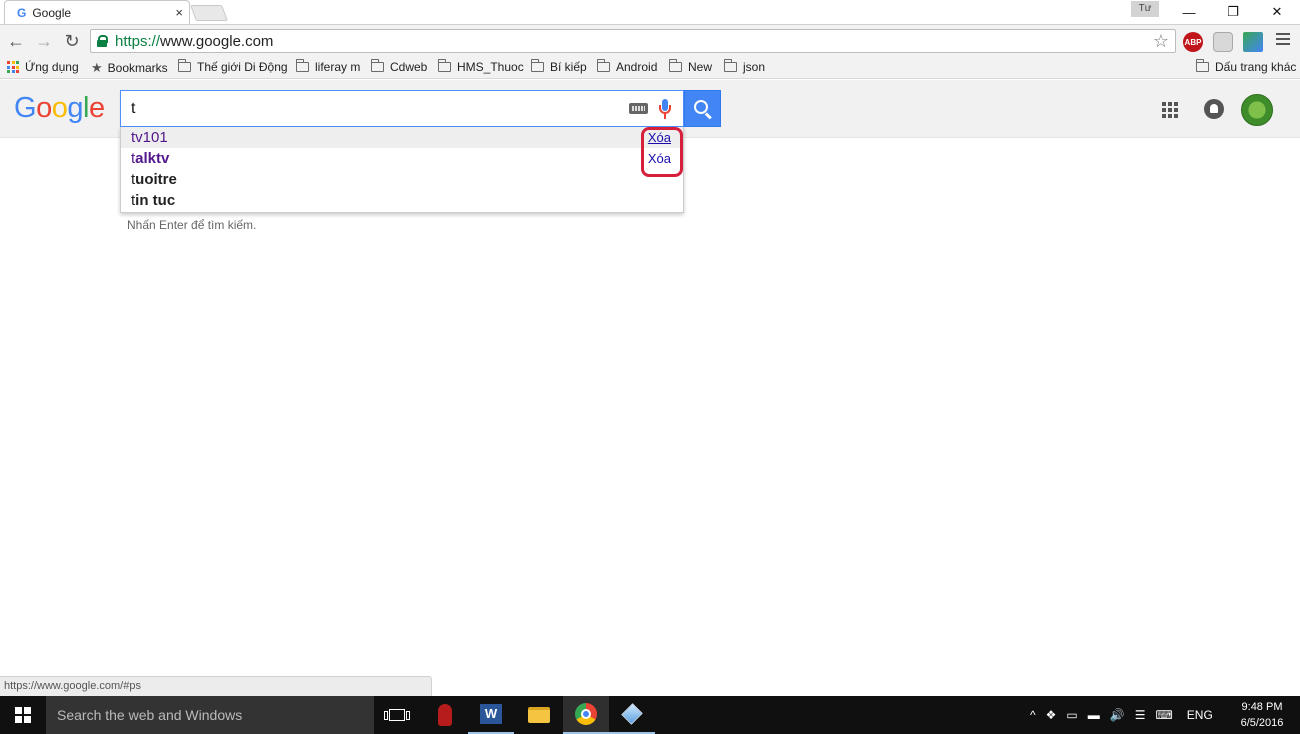  Describe the element at coordinates (754, 67) in the screenshot. I see `bookmark-label: json` at that location.